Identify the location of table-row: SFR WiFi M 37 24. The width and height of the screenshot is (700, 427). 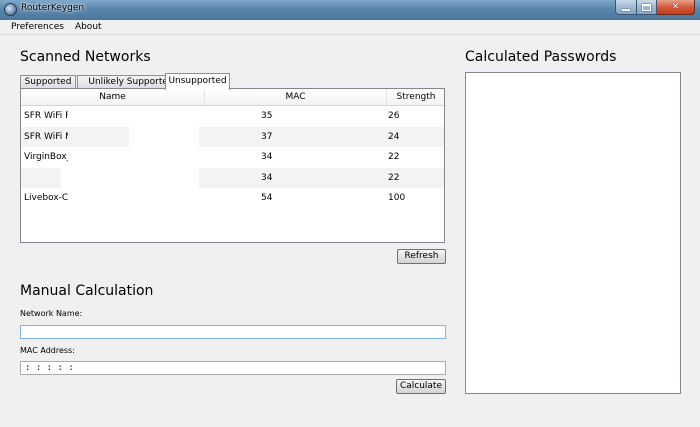
(232, 136).